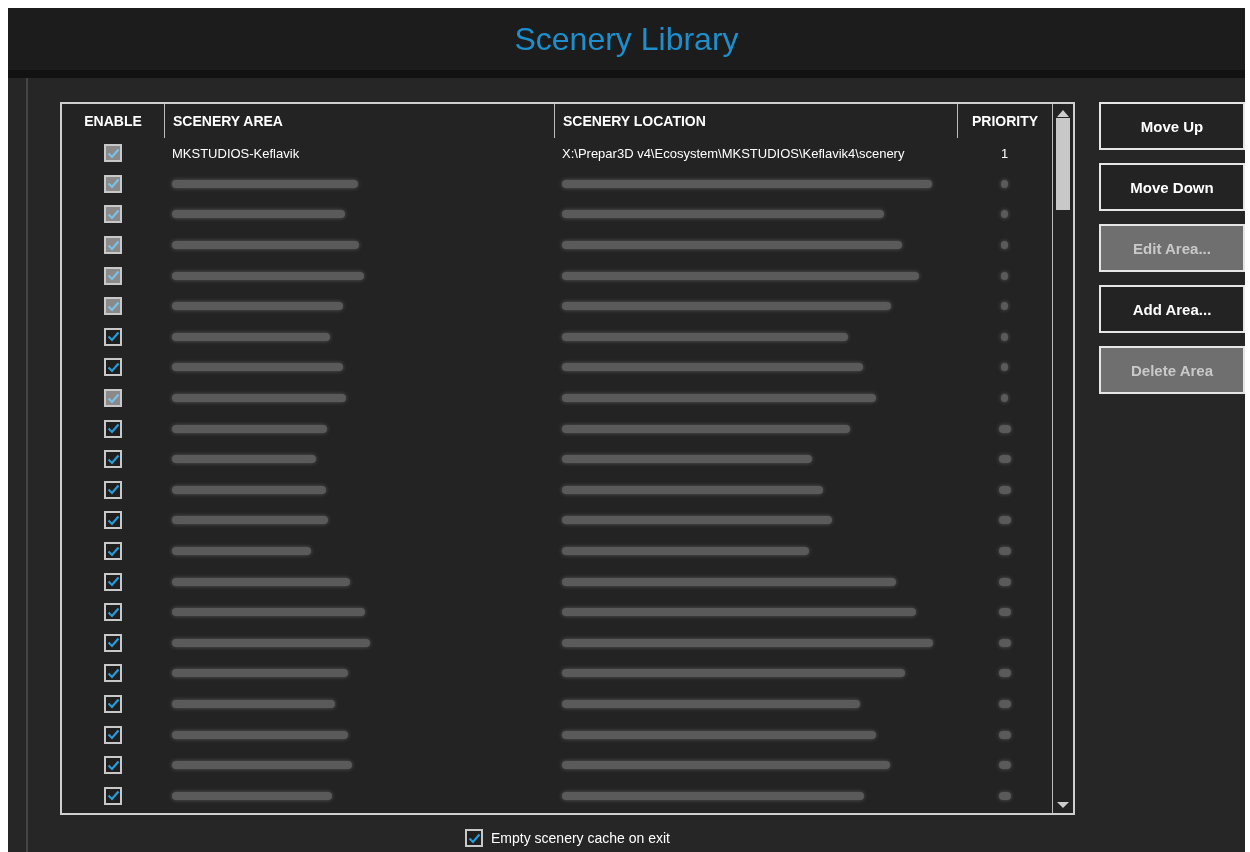  Describe the element at coordinates (1004, 153) in the screenshot. I see `table-cell-text: 1` at that location.